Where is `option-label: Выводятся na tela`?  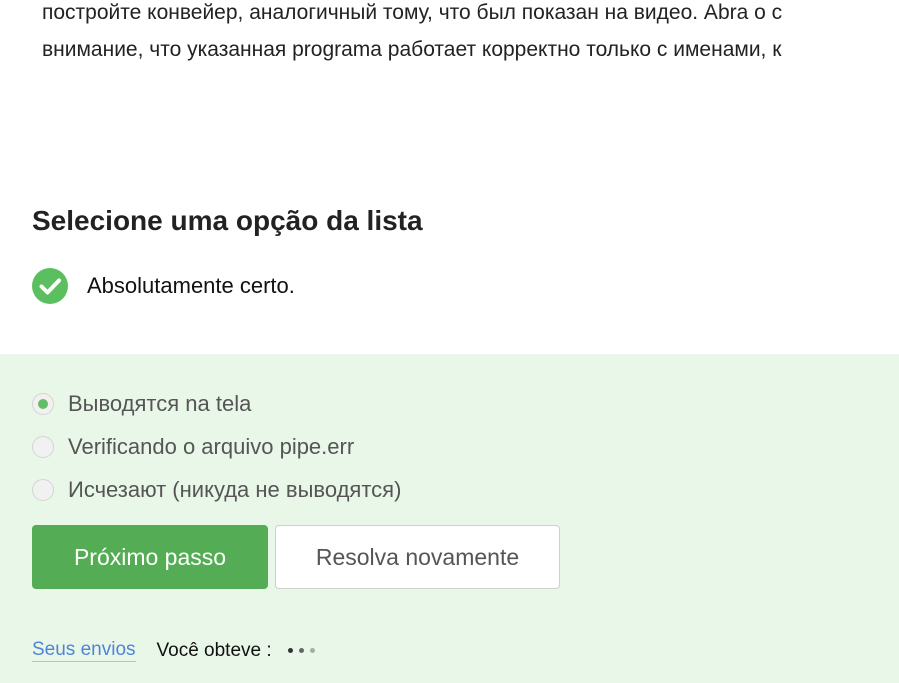
option-label: Выводятся na tela is located at coordinates (160, 403).